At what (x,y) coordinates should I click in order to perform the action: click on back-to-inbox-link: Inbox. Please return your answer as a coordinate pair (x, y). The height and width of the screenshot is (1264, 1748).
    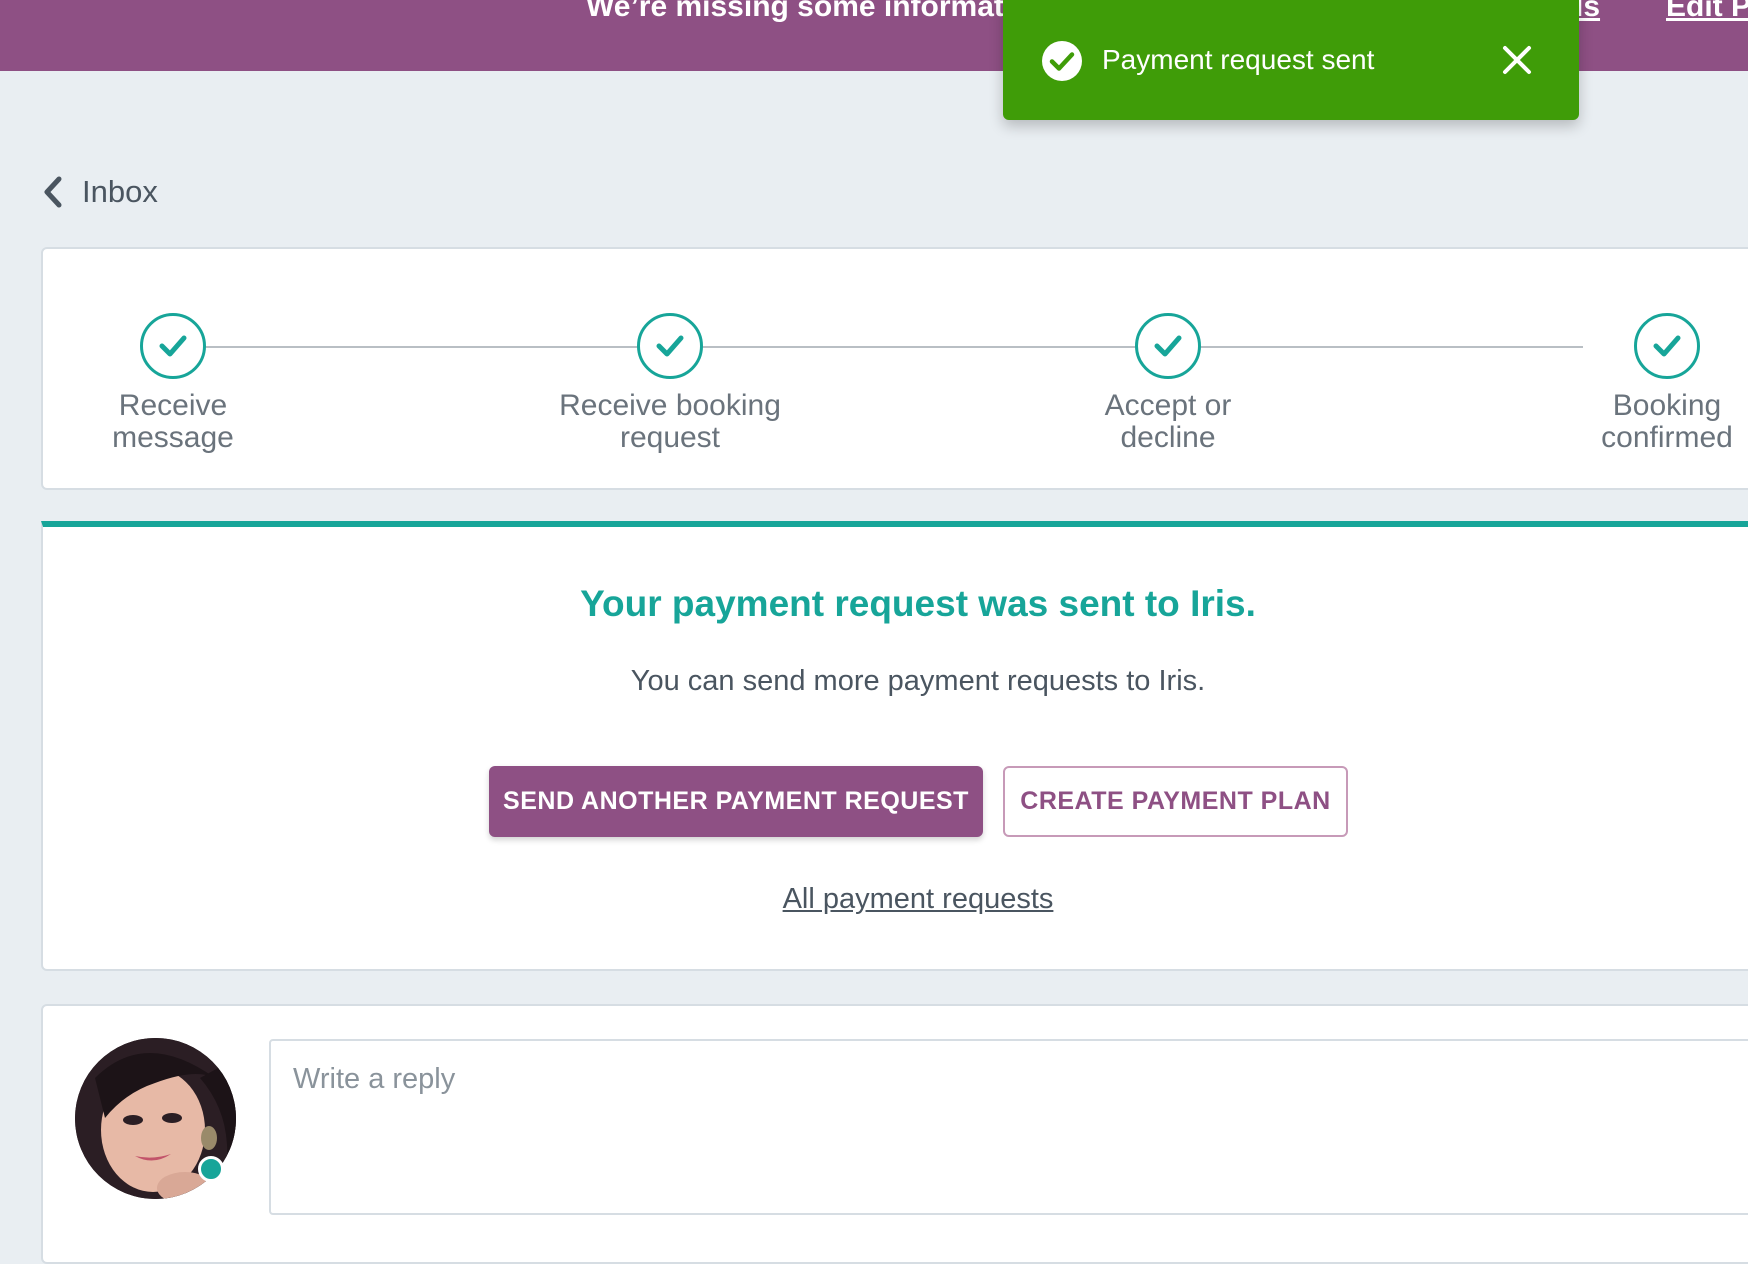
    Looking at the image, I should click on (100, 192).